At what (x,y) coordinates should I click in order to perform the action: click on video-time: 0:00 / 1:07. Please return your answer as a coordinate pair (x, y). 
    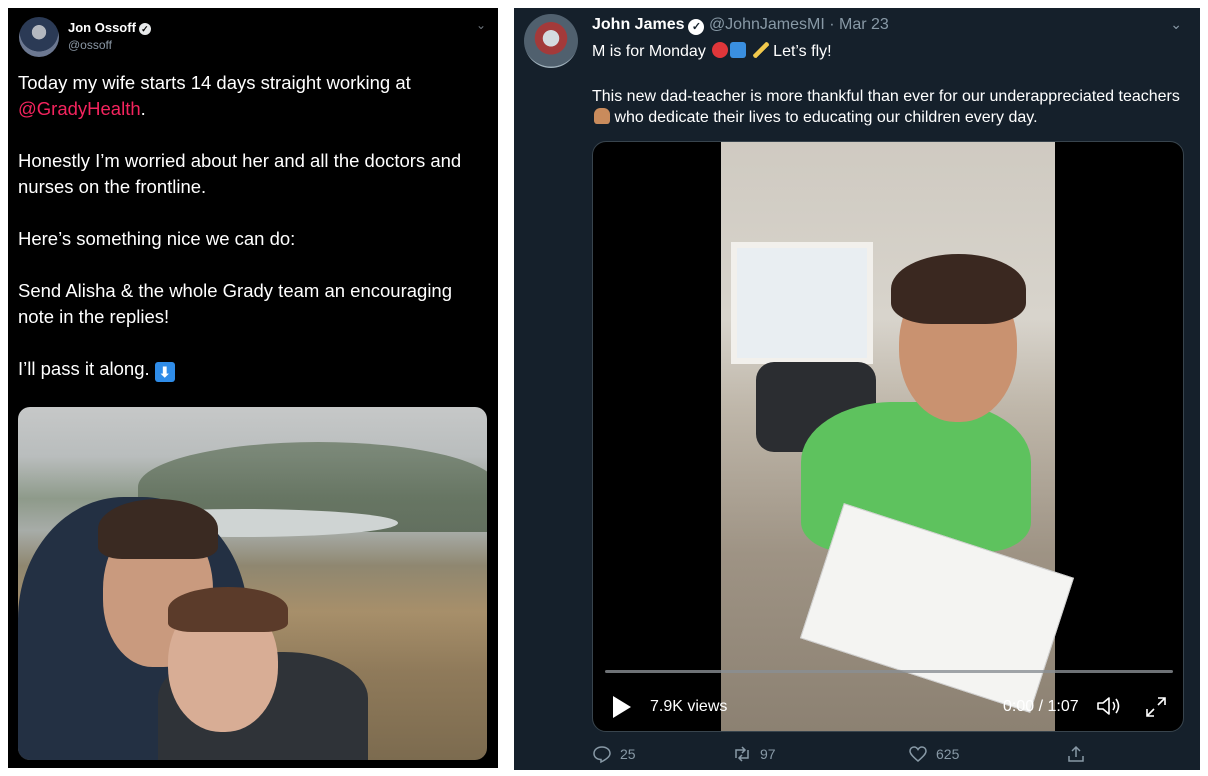
    Looking at the image, I should click on (1041, 706).